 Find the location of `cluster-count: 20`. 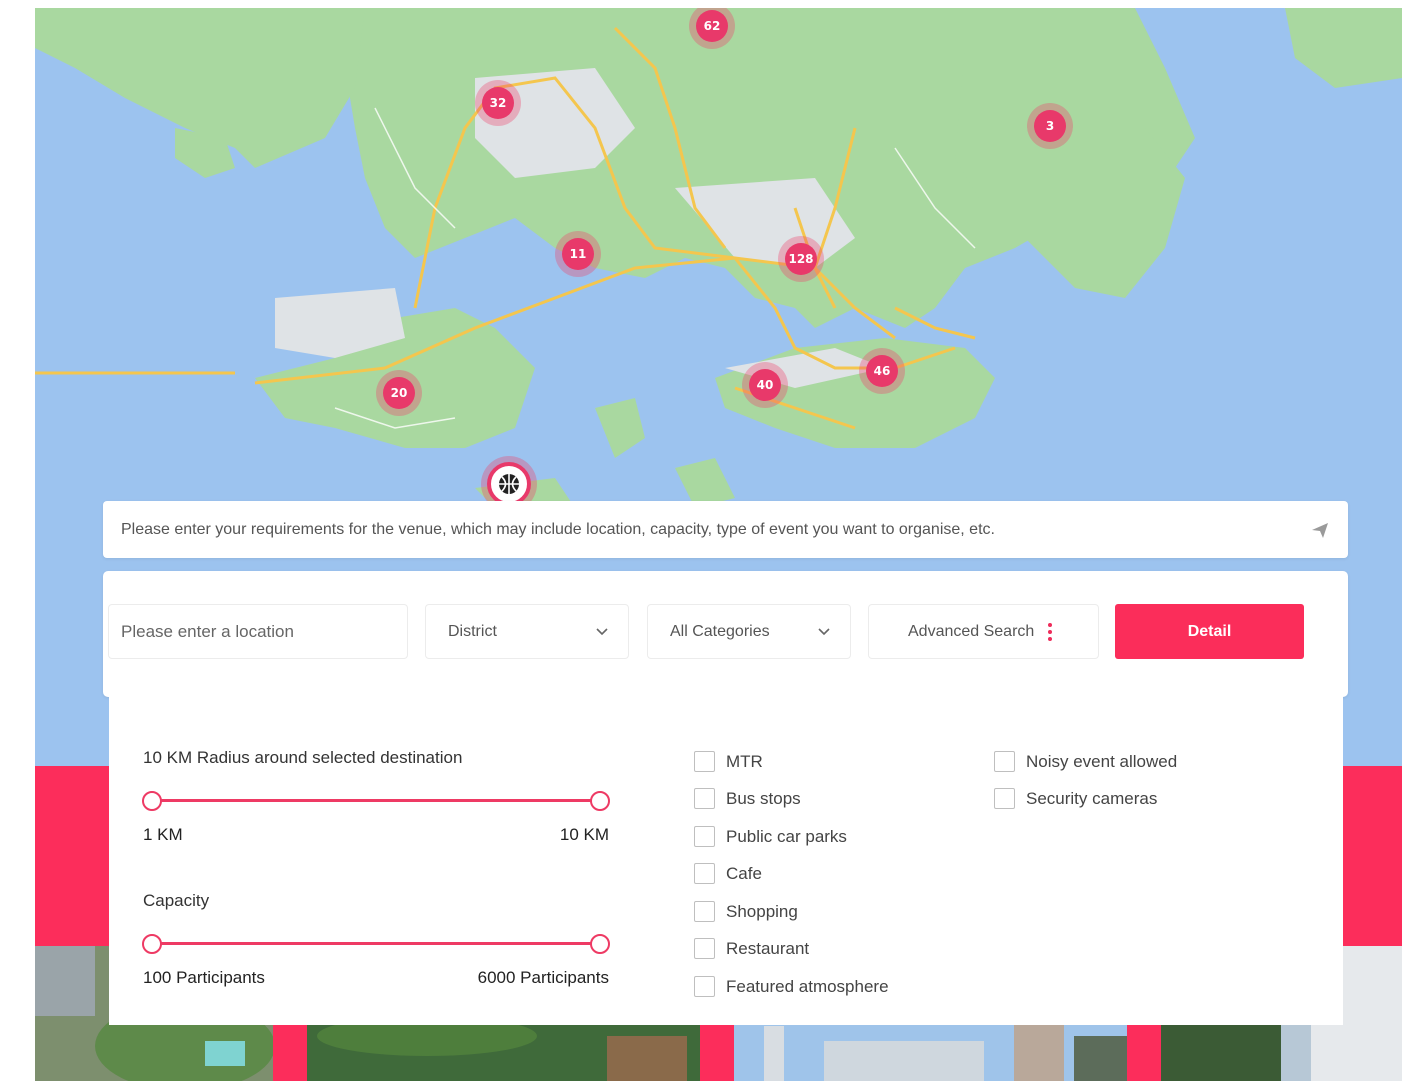

cluster-count: 20 is located at coordinates (399, 393).